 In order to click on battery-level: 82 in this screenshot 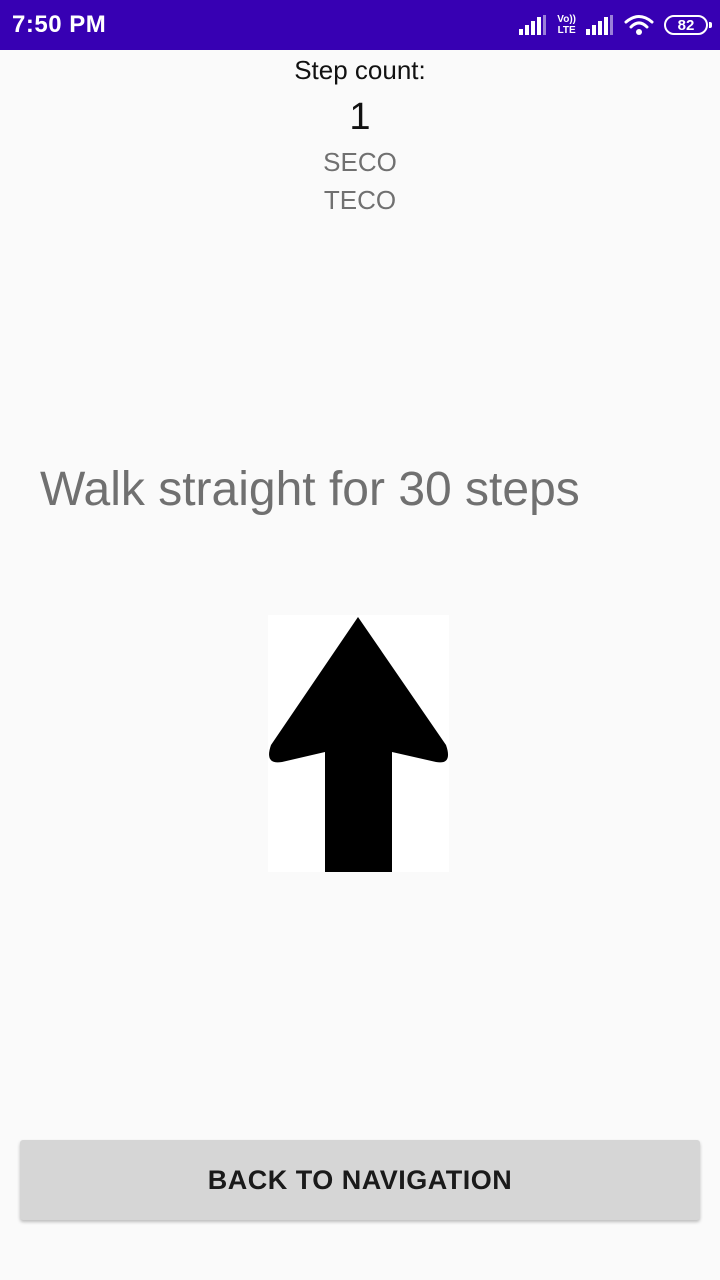, I will do `click(686, 25)`.